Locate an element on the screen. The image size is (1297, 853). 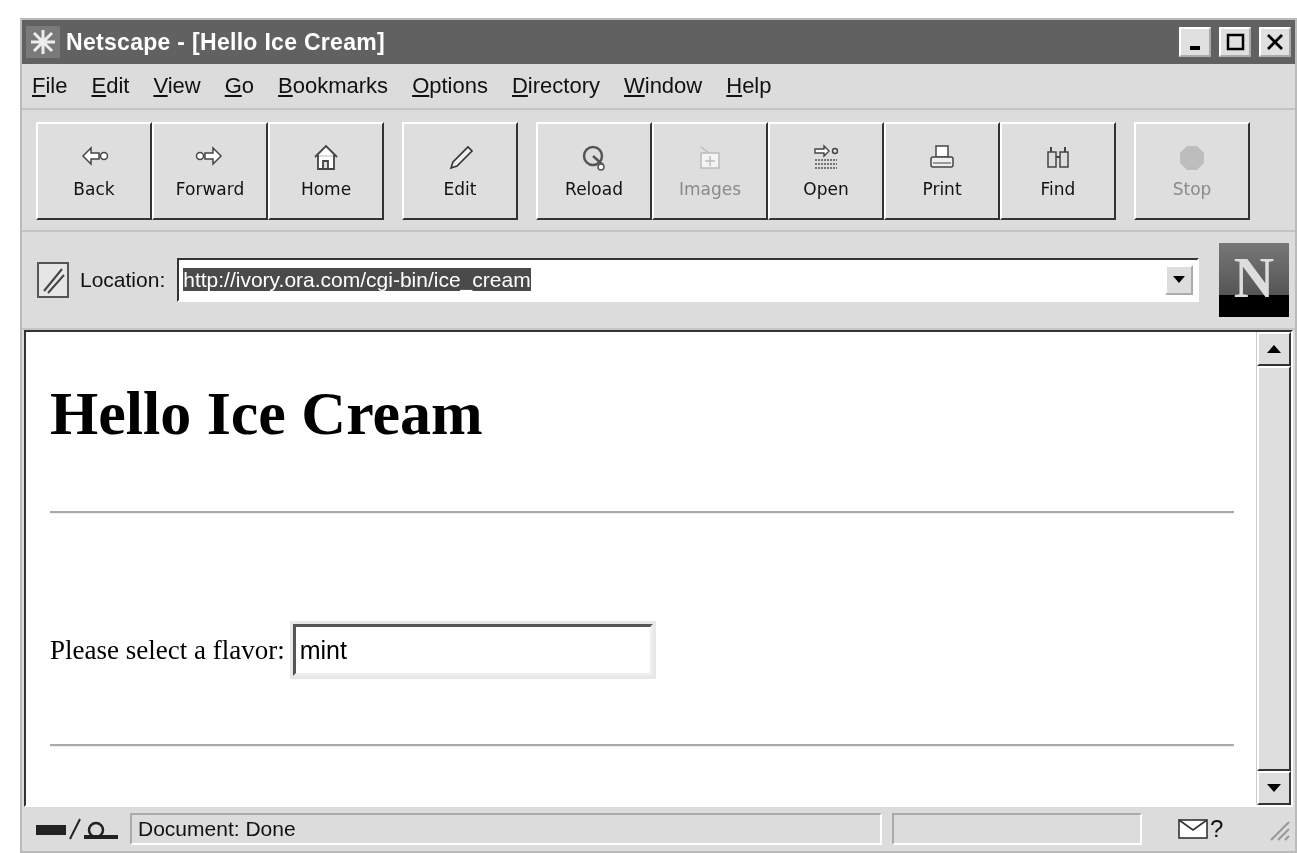
bookmark-page-icon is located at coordinates (54, 280).